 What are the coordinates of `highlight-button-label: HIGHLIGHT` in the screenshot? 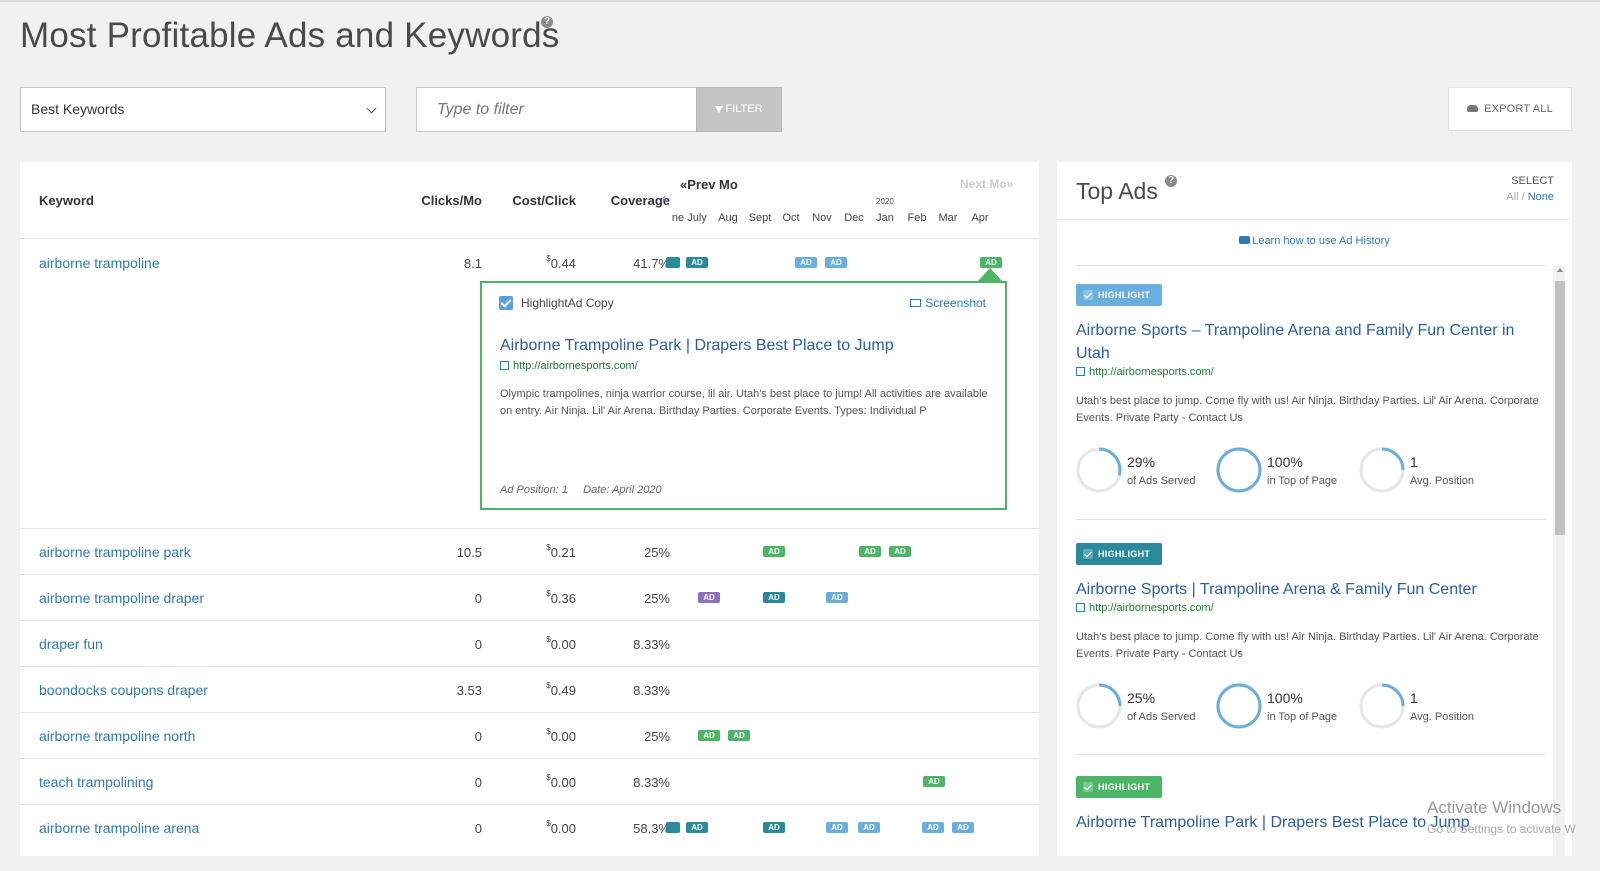 It's located at (1124, 295).